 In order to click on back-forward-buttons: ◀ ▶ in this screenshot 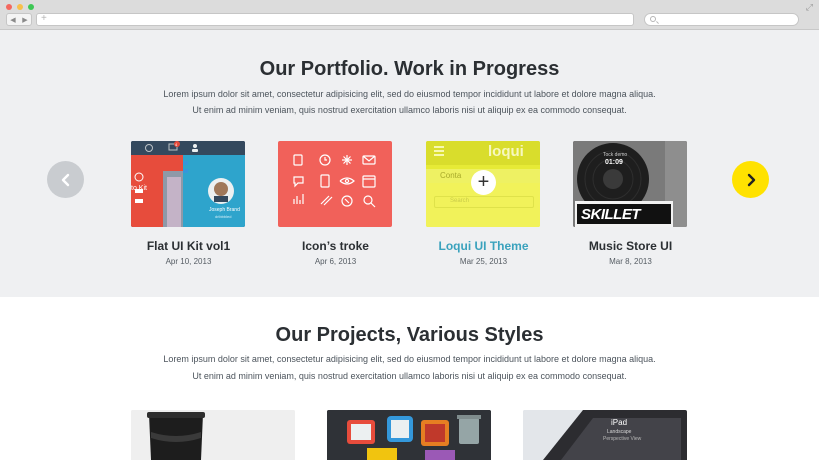, I will do `click(19, 19)`.